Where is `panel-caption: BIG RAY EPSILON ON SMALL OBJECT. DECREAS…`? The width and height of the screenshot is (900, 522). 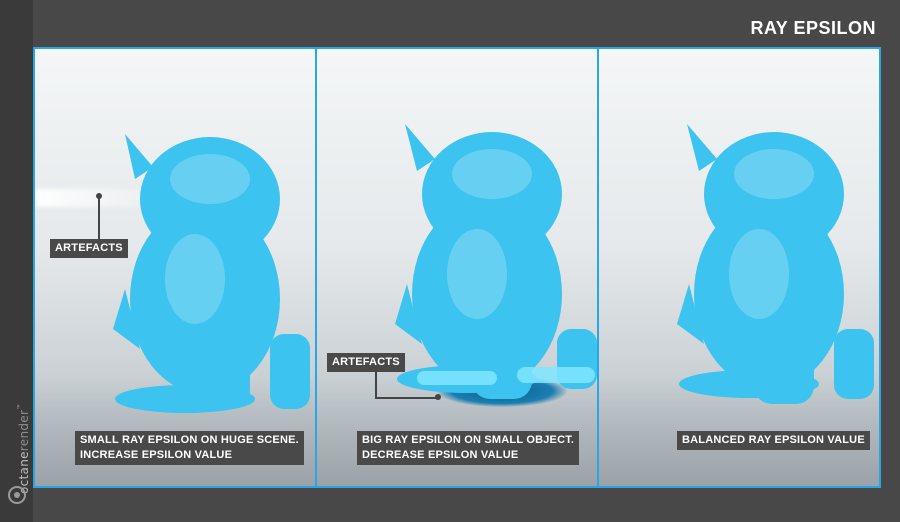
panel-caption: BIG RAY EPSILON ON SMALL OBJECT. DECREAS… is located at coordinates (468, 448).